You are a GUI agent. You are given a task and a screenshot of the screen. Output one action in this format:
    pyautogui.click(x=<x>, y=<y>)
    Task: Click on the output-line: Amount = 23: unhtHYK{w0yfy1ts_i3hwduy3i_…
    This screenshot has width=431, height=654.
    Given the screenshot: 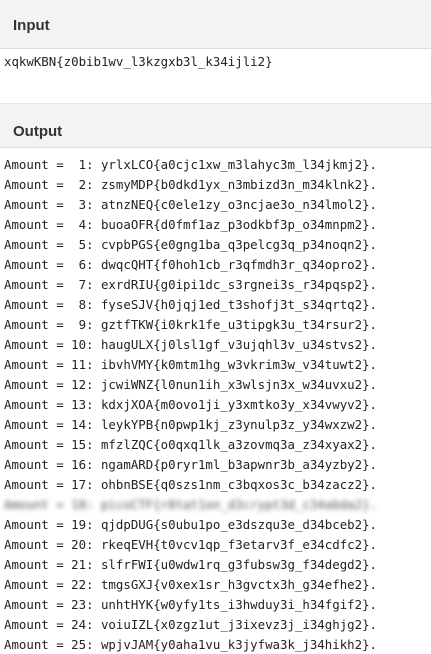 What is the action you would take?
    pyautogui.click(x=190, y=604)
    